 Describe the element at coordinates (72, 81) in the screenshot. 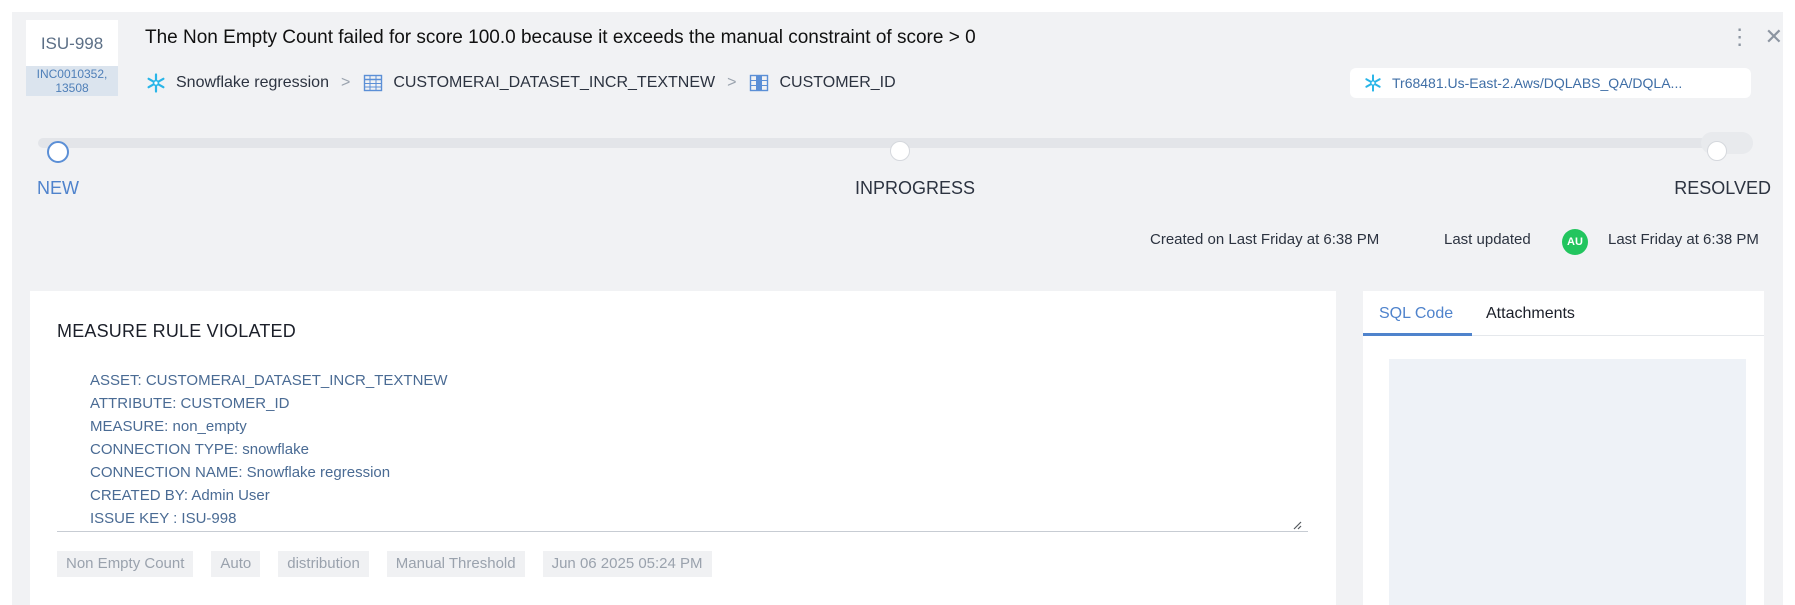

I see `incident-number: INC0010352, 13508` at that location.